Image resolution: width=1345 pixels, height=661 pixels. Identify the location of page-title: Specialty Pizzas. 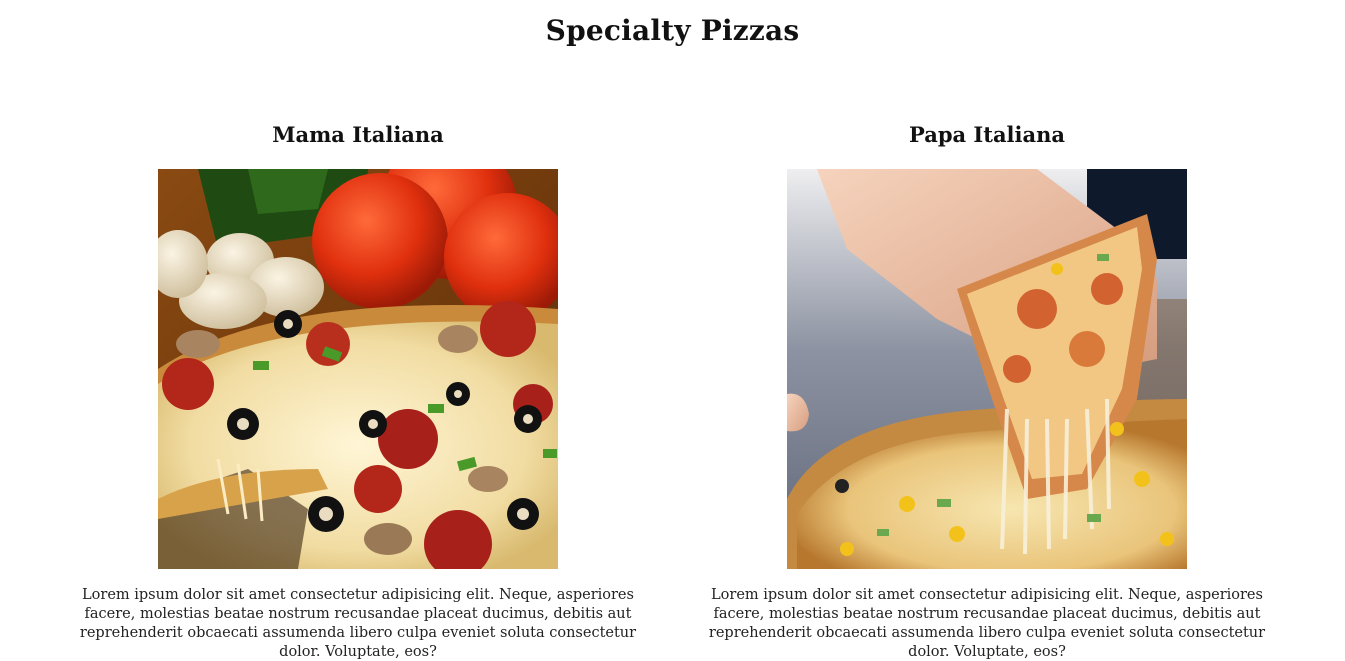
(672, 30).